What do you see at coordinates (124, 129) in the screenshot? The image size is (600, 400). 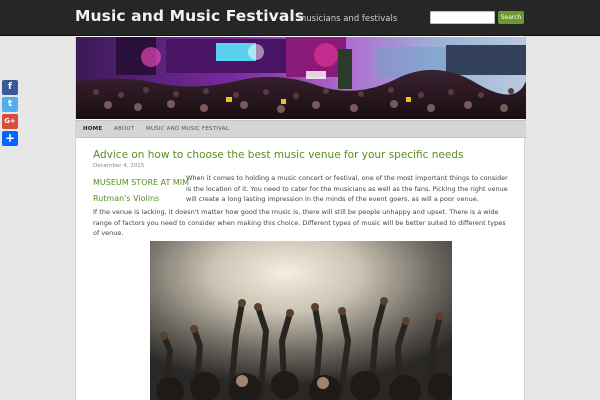 I see `nav-about: ABOUT` at bounding box center [124, 129].